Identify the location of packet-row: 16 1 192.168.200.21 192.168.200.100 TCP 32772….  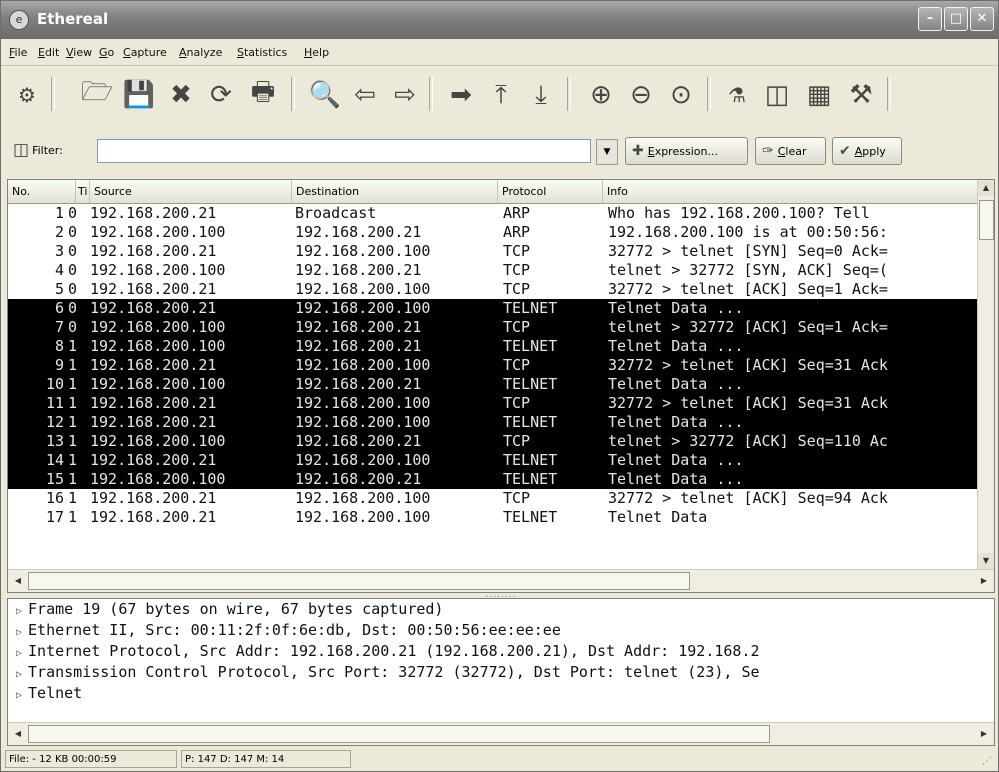
(493, 498).